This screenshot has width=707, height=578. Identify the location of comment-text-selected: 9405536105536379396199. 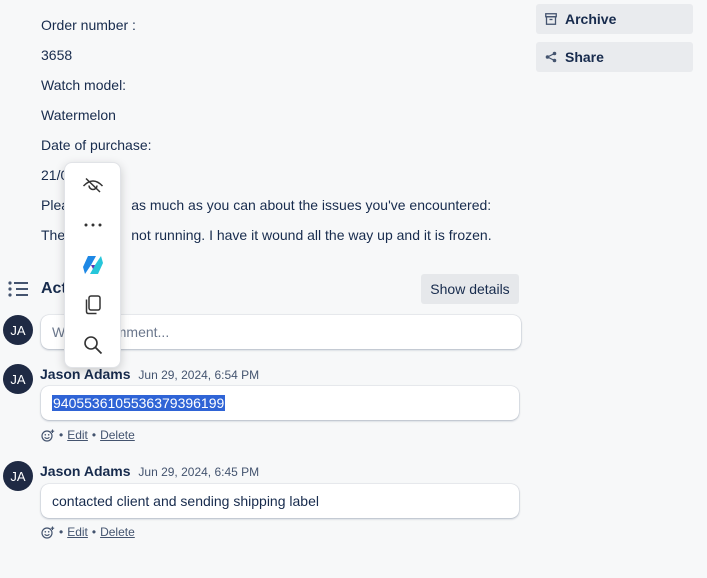
(139, 403).